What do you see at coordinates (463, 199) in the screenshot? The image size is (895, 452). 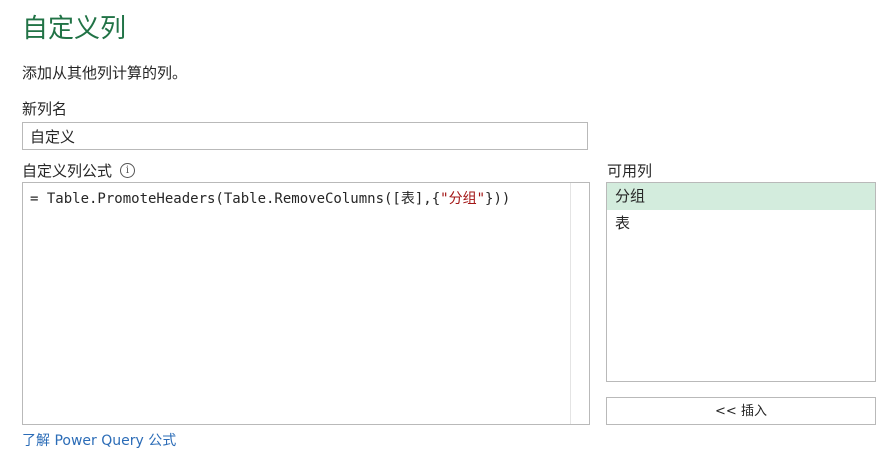 I see `formula-string-literal: "分组"` at bounding box center [463, 199].